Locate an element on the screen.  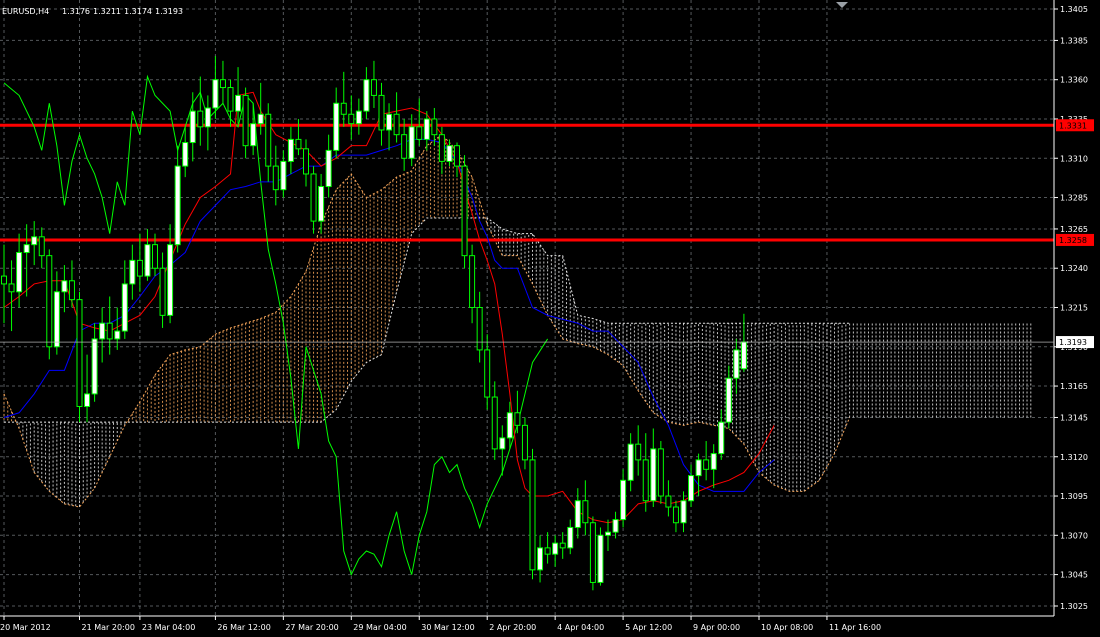
open-value: 1.3176 is located at coordinates (76, 11).